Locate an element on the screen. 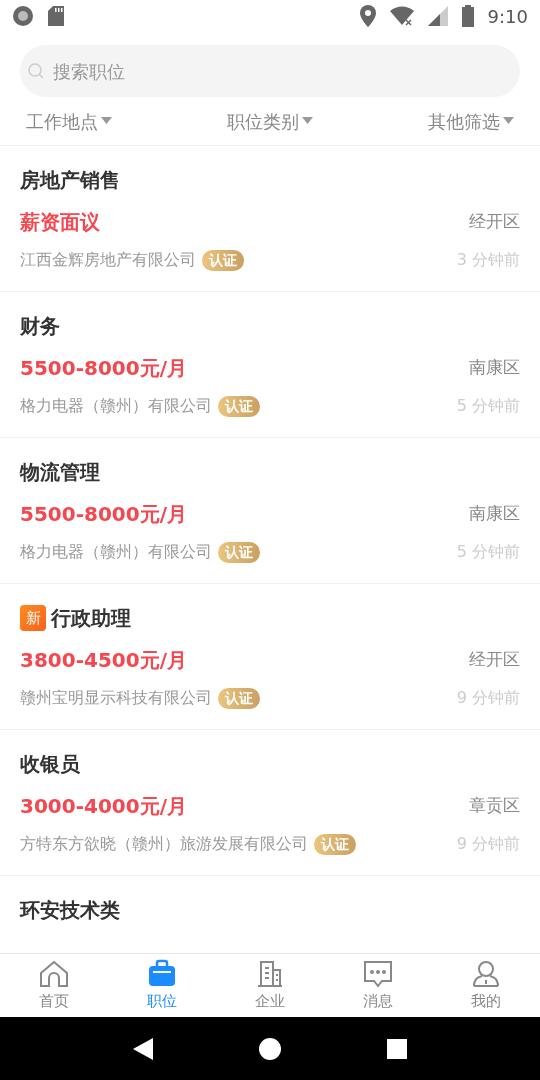  company-name: 江西金辉房地产有限公司 is located at coordinates (108, 260).